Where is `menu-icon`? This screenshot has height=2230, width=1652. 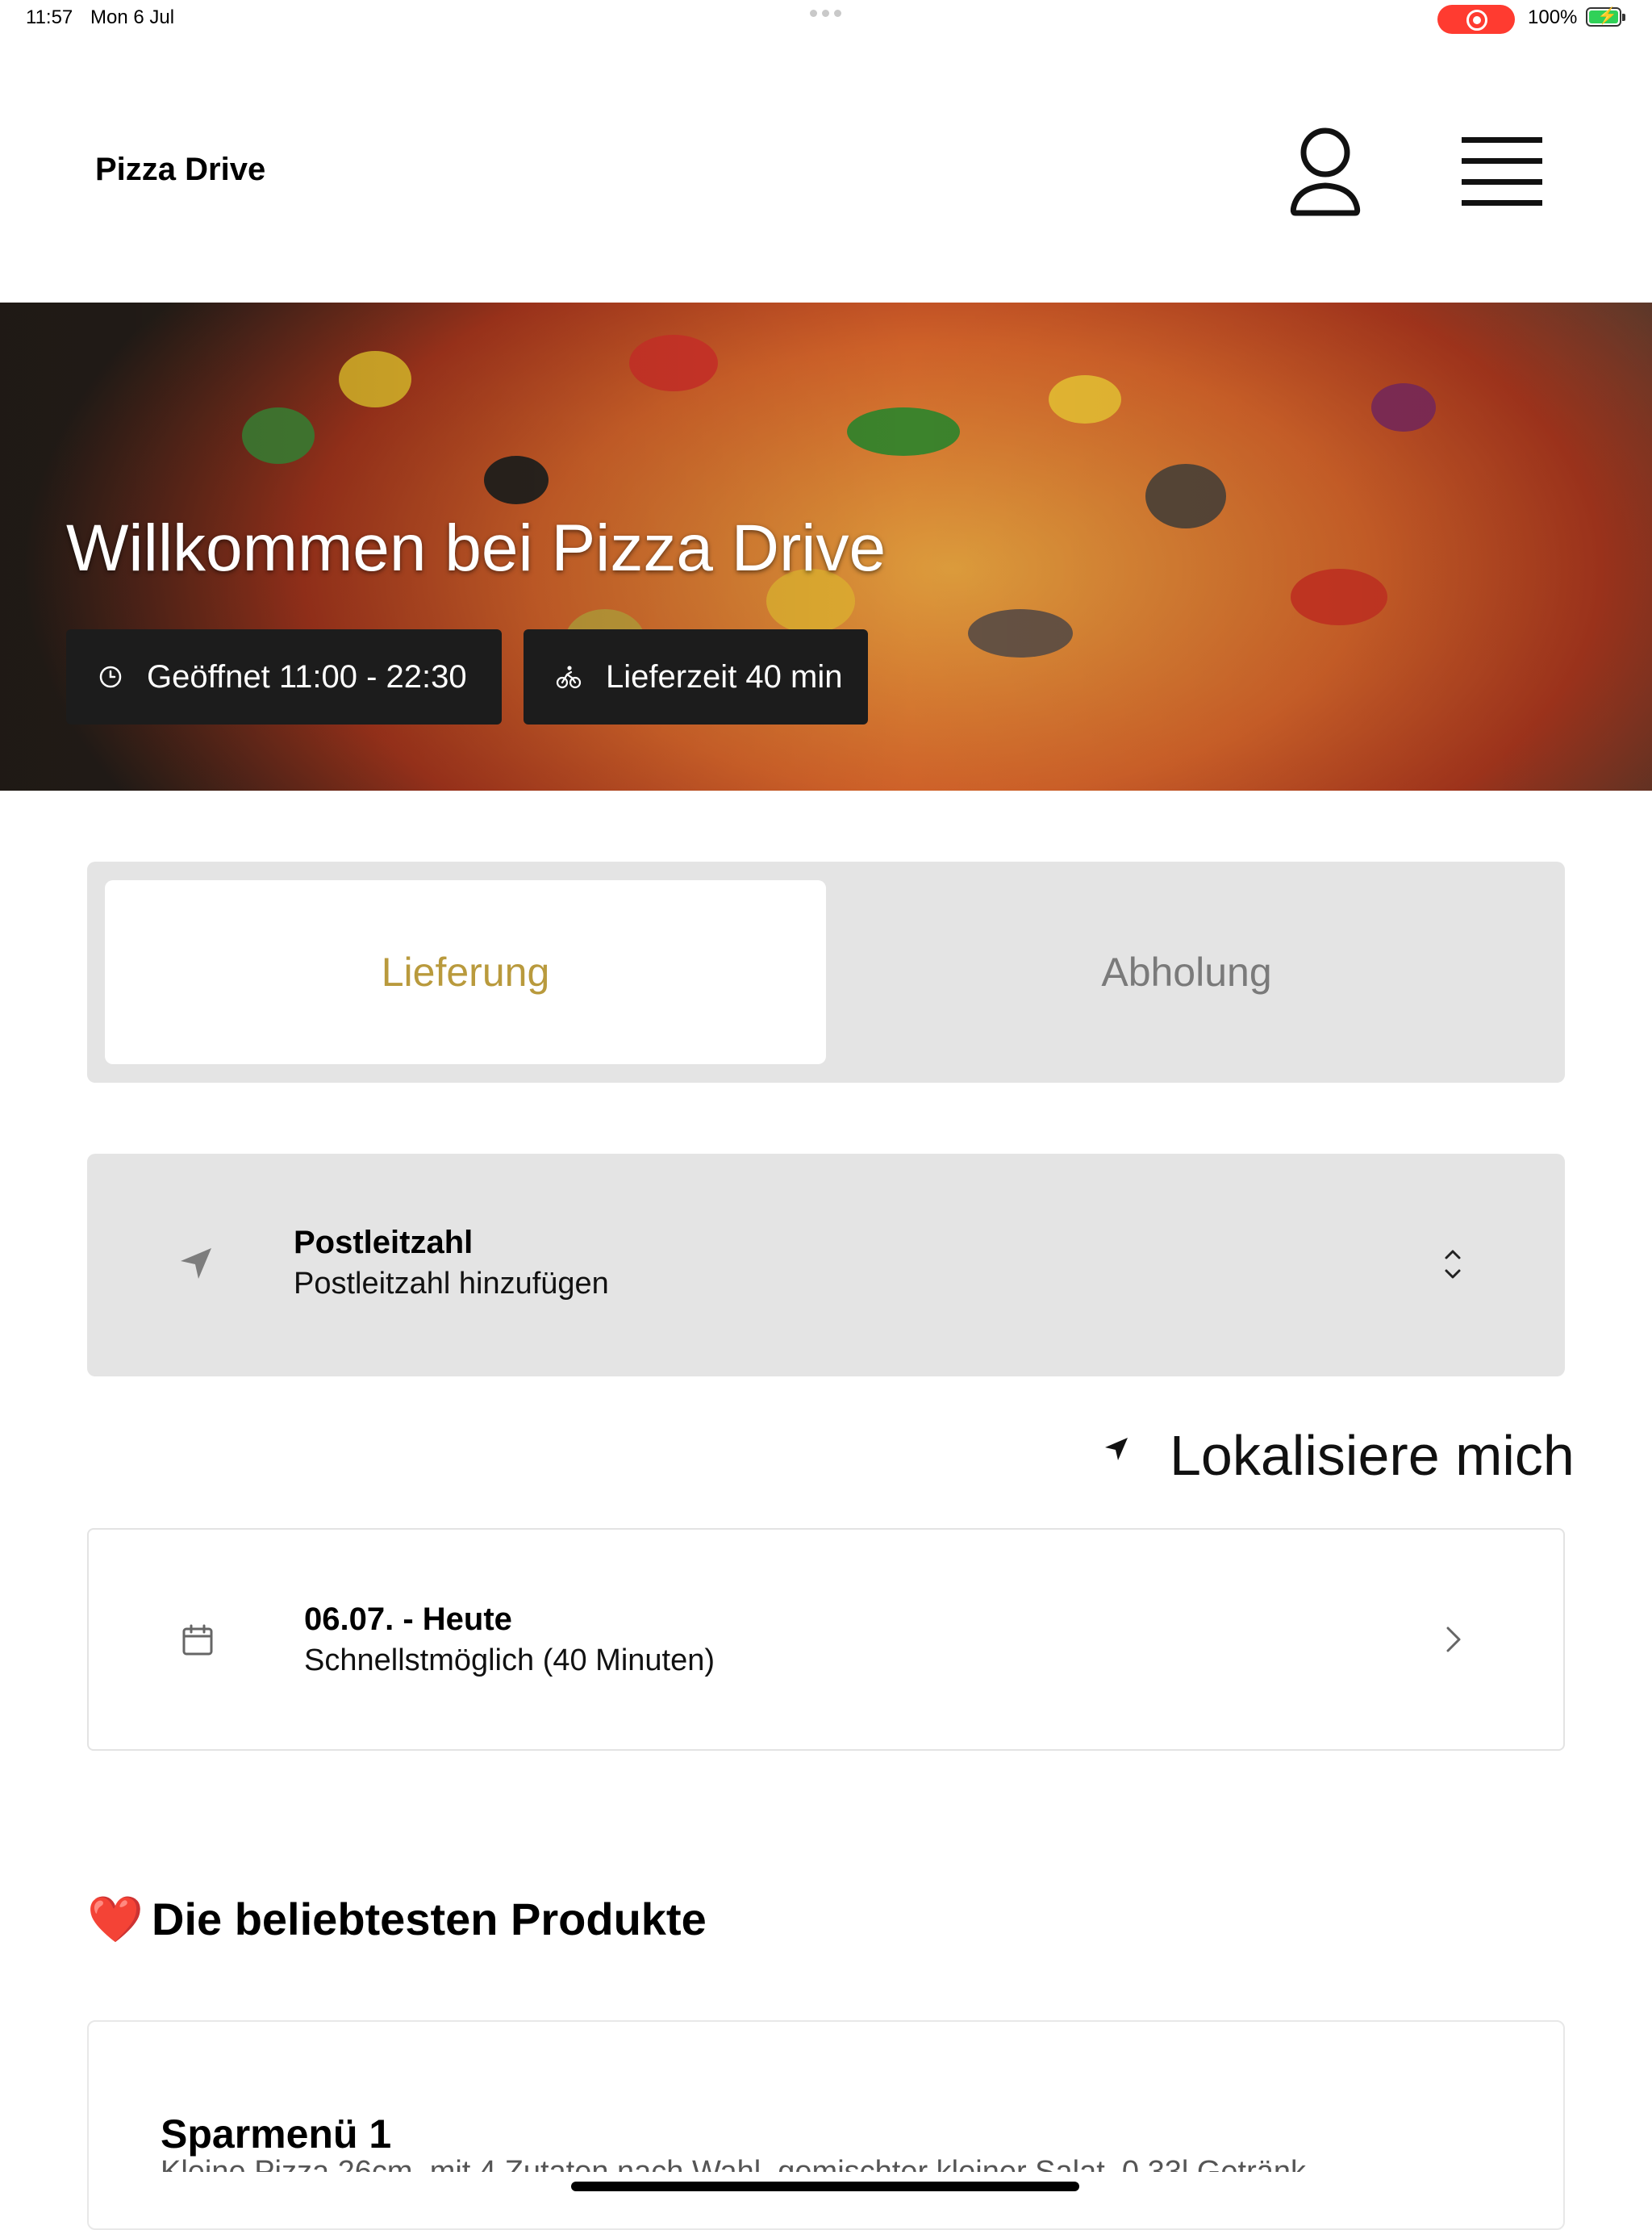
menu-icon is located at coordinates (1502, 172).